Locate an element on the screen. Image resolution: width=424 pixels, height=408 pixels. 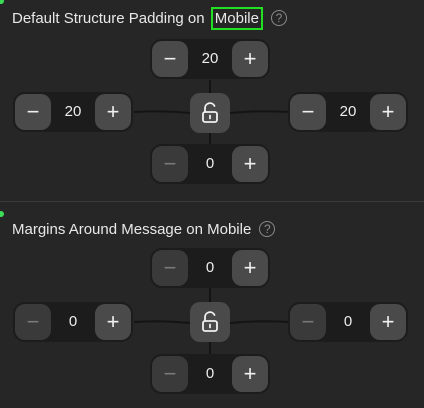
margin-right-value: 0 is located at coordinates (348, 322).